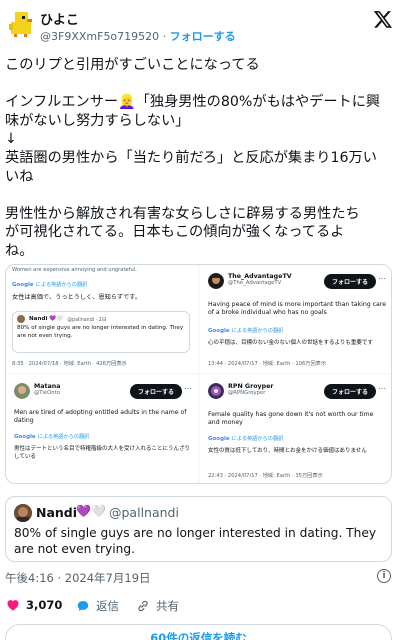  What do you see at coordinates (255, 283) in the screenshot?
I see `cell2-handle: @The_AdvantageTV` at bounding box center [255, 283].